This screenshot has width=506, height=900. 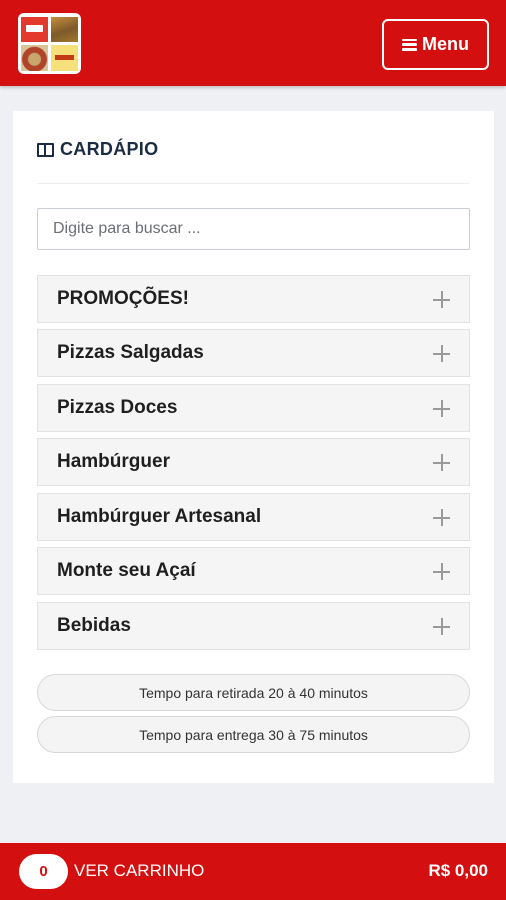 What do you see at coordinates (253, 353) in the screenshot?
I see `category-pizzas-salgadas: Pizzas Salgadas` at bounding box center [253, 353].